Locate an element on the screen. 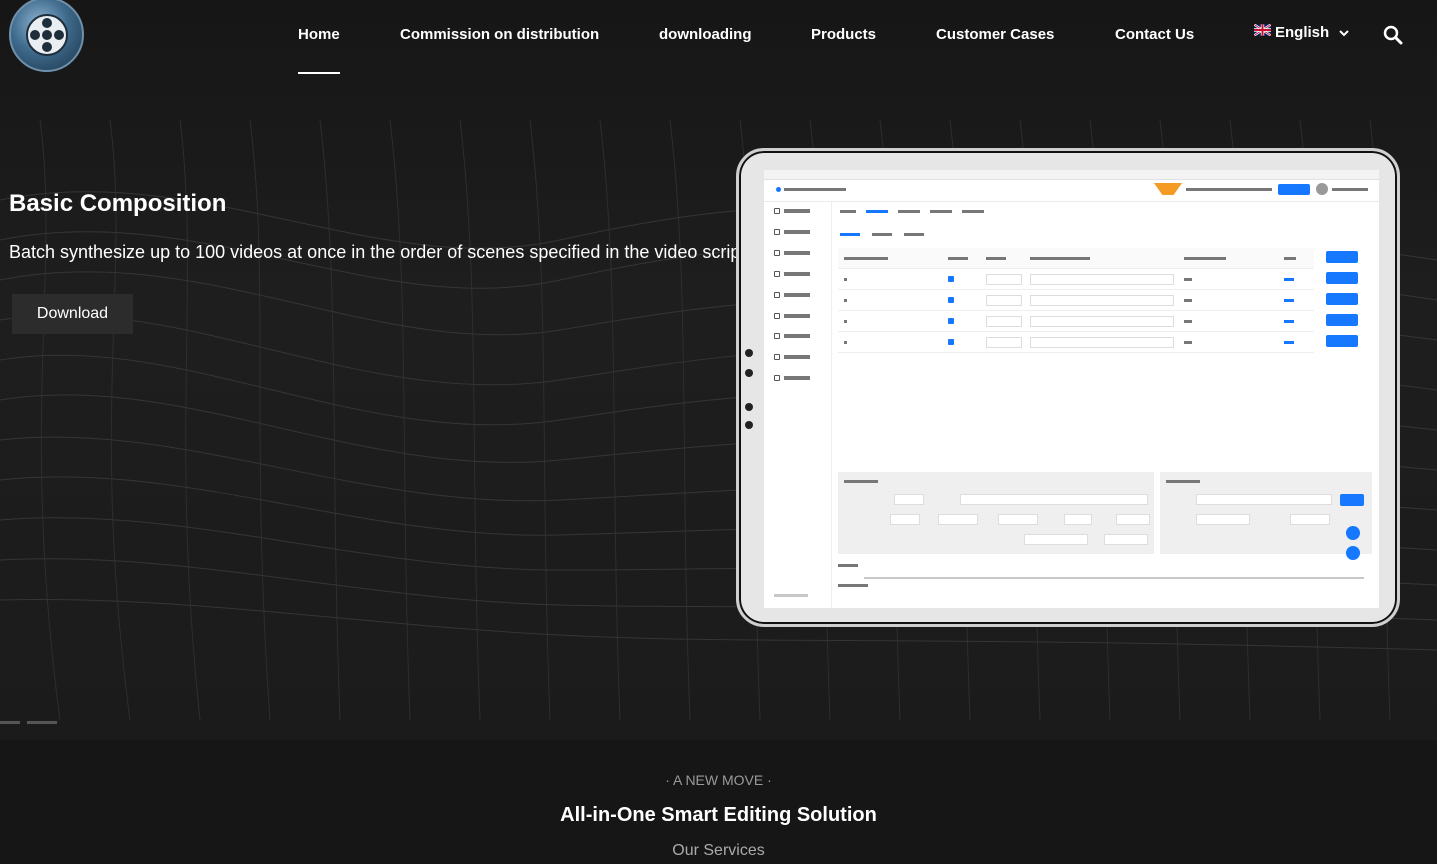 Image resolution: width=1437 pixels, height=864 pixels. section-title: All-in-One Smart Editing Solution is located at coordinates (718, 815).